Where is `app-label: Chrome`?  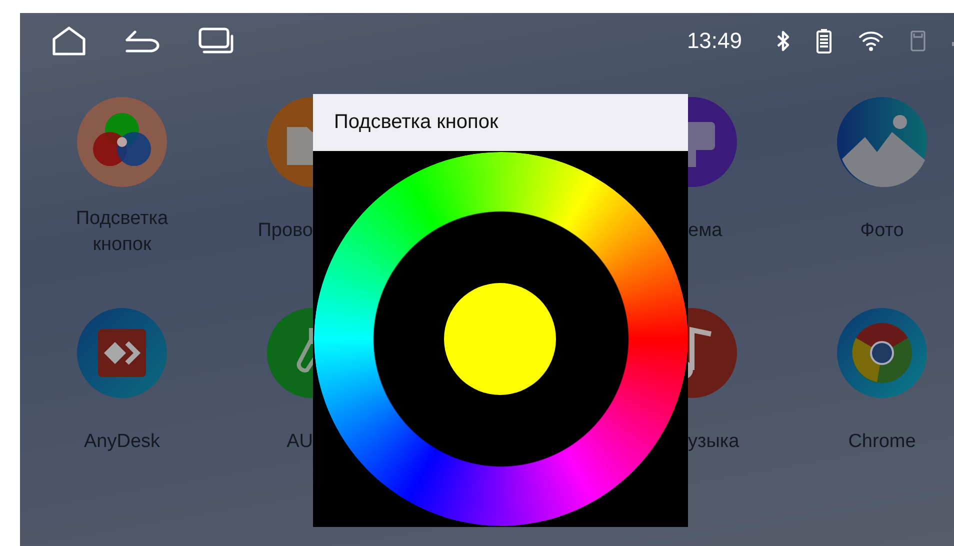 app-label: Chrome is located at coordinates (882, 442).